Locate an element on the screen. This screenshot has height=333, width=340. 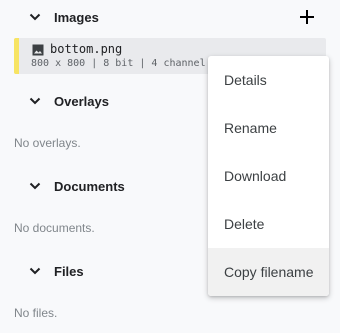
menu-item-download: Download is located at coordinates (268, 176).